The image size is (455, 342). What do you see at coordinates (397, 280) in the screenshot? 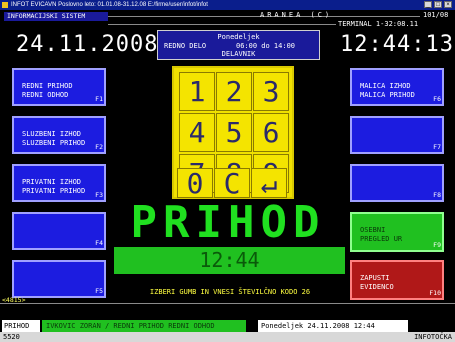
I see `zapusti-evidenco-button: ZAPUSTI EVIDENCO F10` at bounding box center [397, 280].